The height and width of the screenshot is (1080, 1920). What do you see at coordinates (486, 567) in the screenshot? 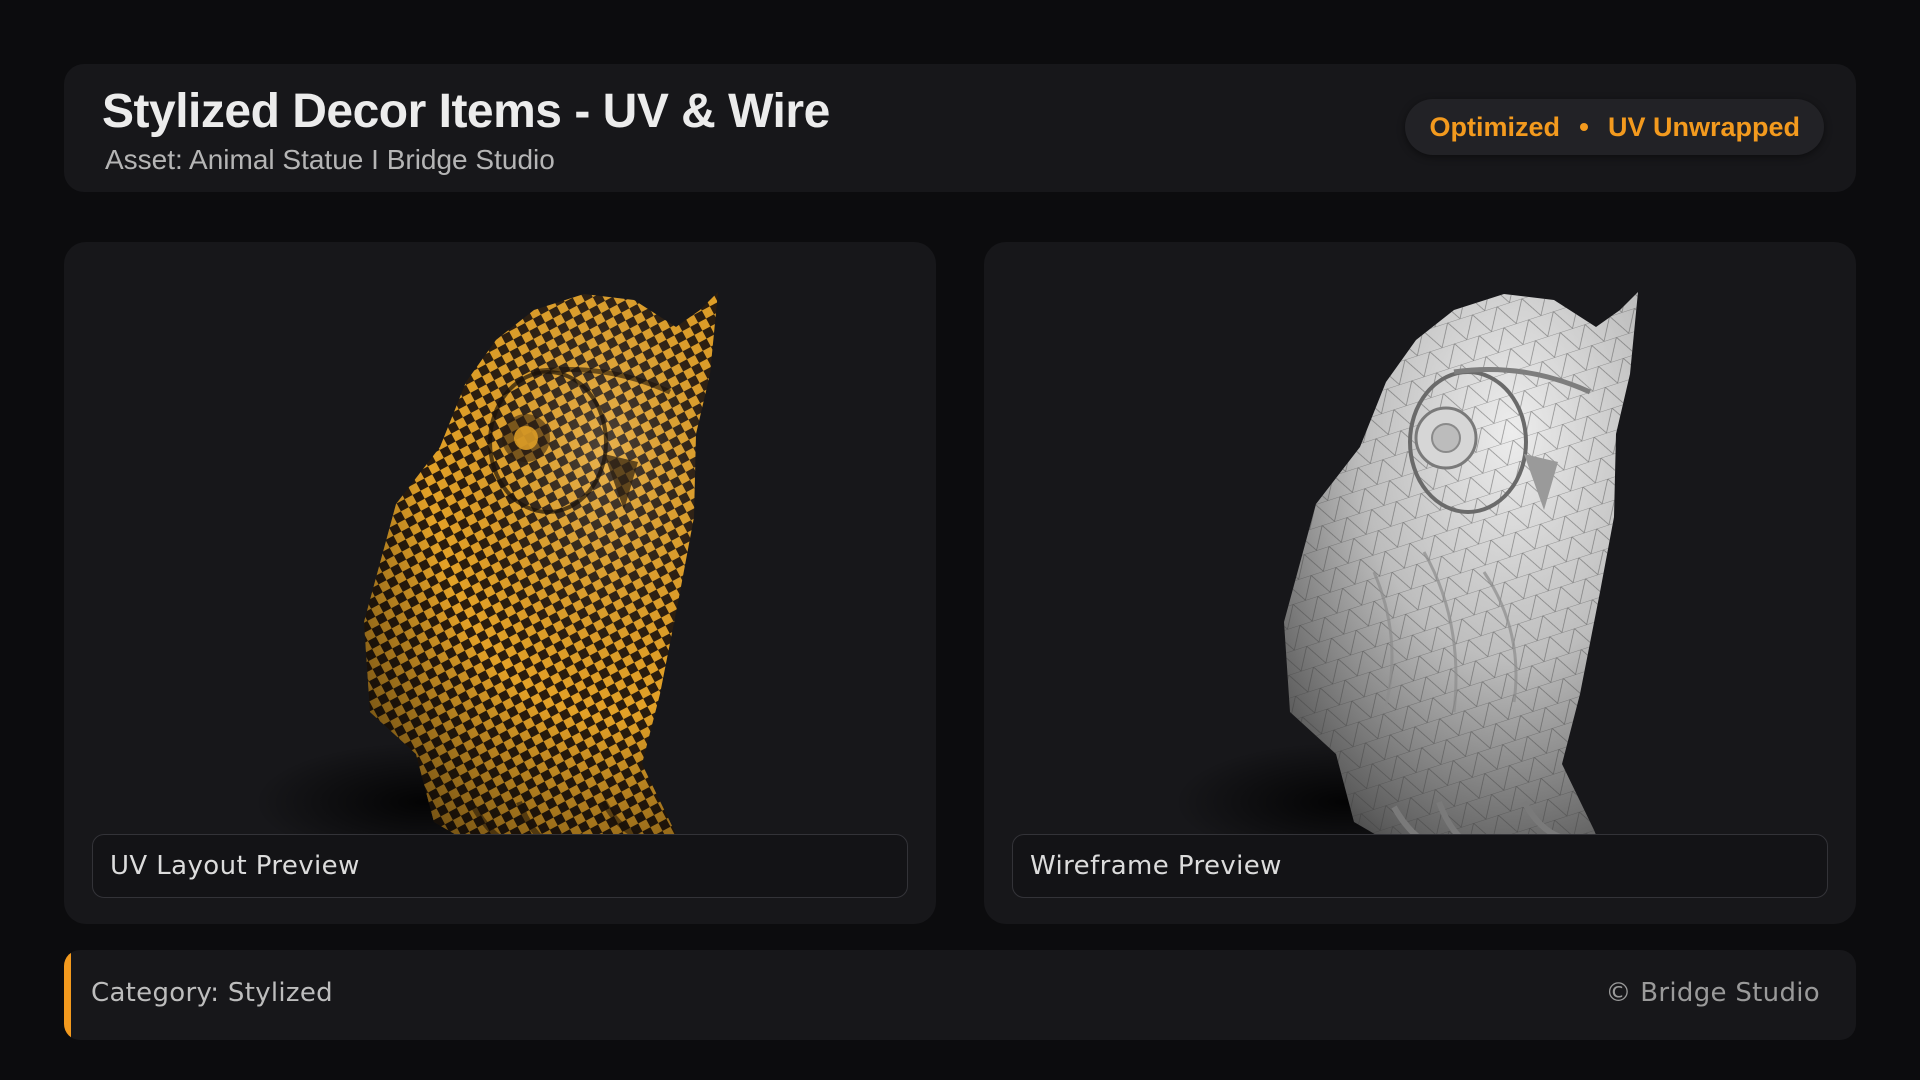
I see `owl-checker-render` at bounding box center [486, 567].